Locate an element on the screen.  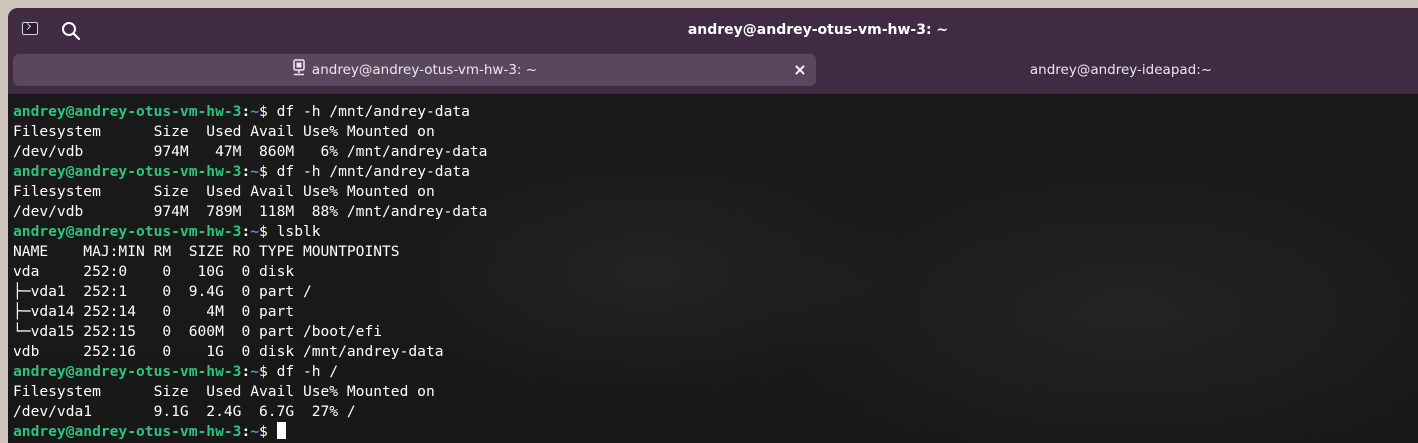
tab-otus-vm: andrey@andrey-otus-vm-hw-3: ~ × is located at coordinates (414, 70).